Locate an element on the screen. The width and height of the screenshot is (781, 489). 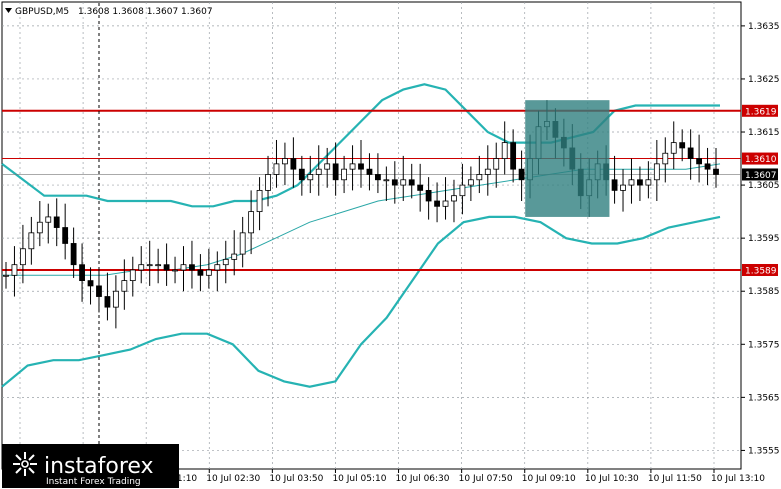
x-tick-label: 10 Jul 09:10 is located at coordinates (549, 479).